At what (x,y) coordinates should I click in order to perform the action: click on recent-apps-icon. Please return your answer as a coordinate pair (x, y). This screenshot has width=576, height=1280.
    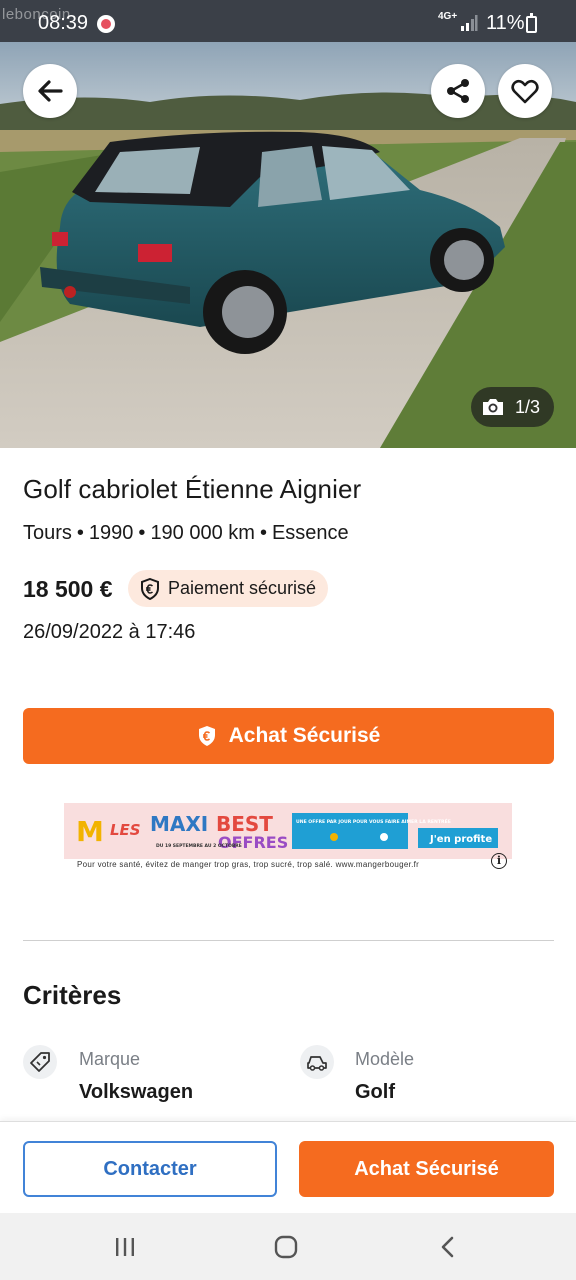
    Looking at the image, I should click on (125, 1247).